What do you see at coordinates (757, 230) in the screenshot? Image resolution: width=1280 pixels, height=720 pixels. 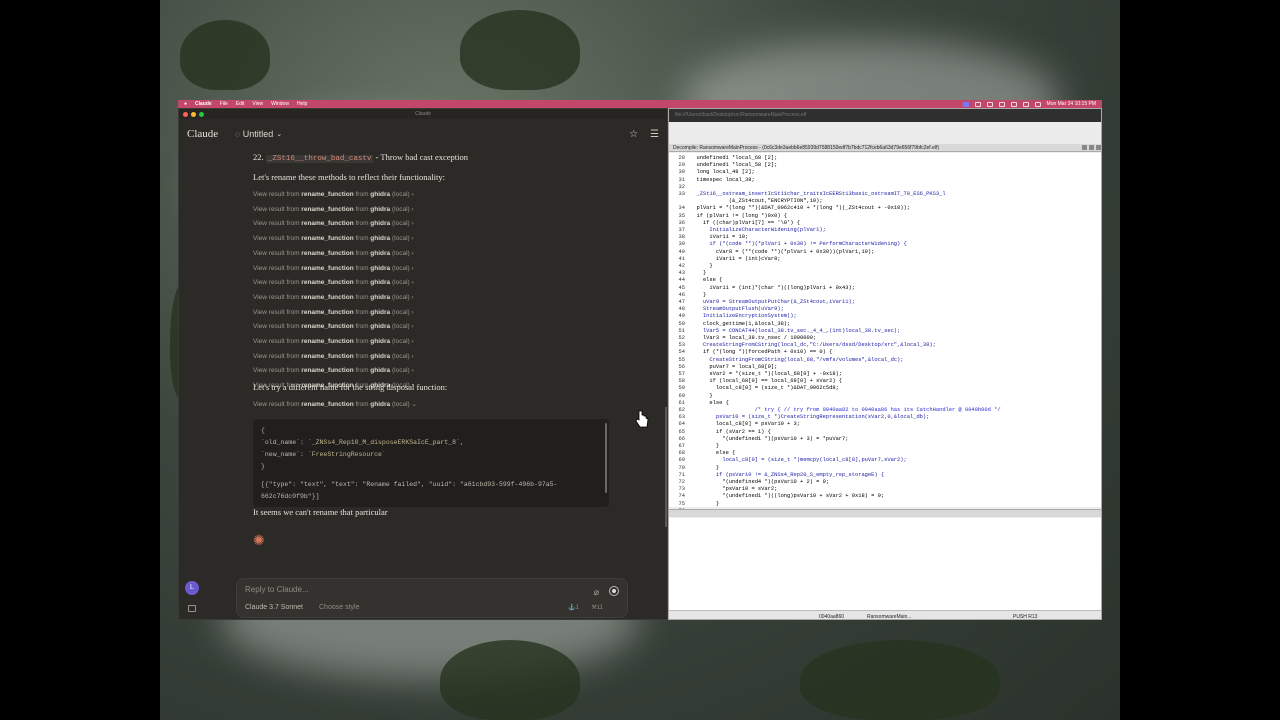 I see `code-line: InitializeCharacterWidening(plVar1);` at bounding box center [757, 230].